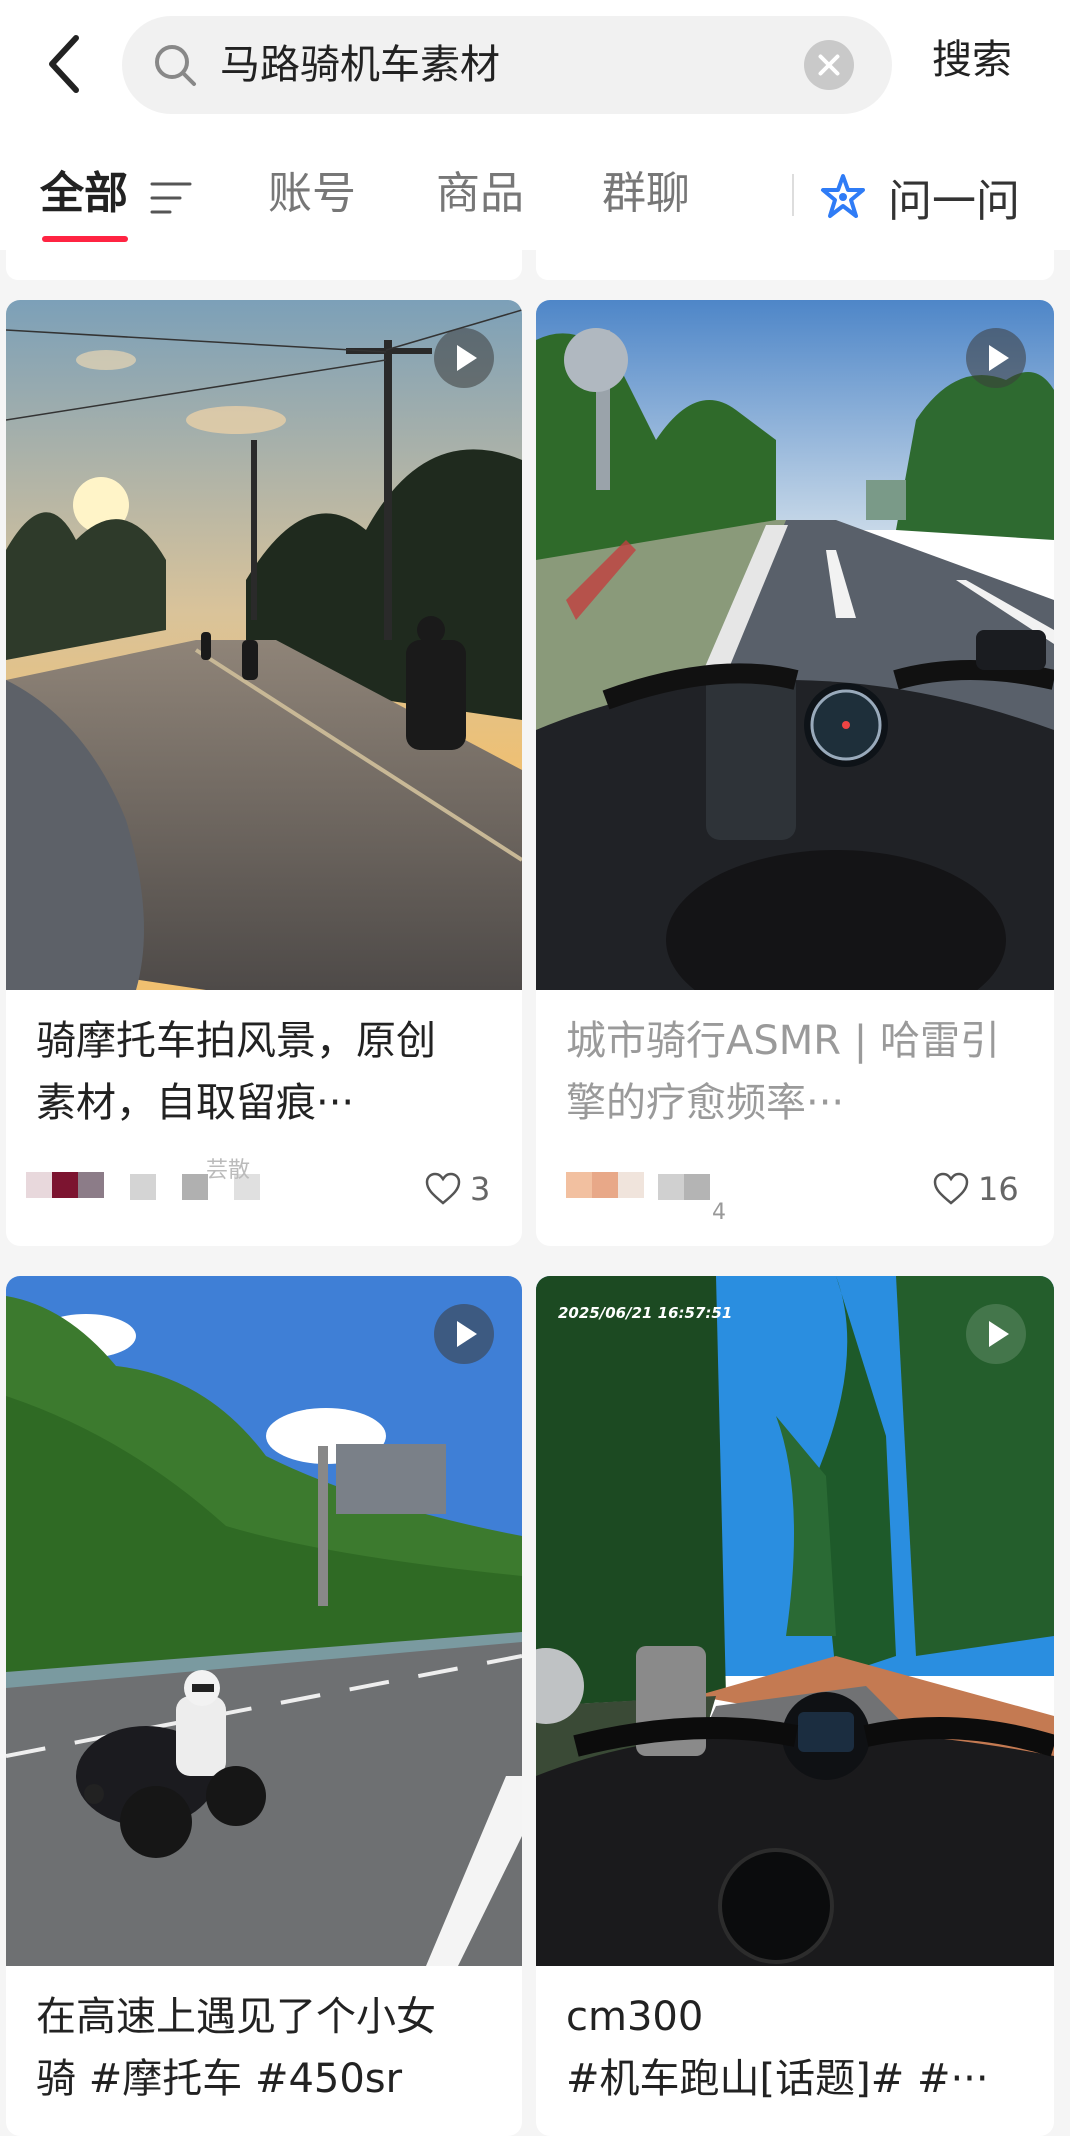  Describe the element at coordinates (85, 239) in the screenshot. I see `active-tab-indicator` at that location.